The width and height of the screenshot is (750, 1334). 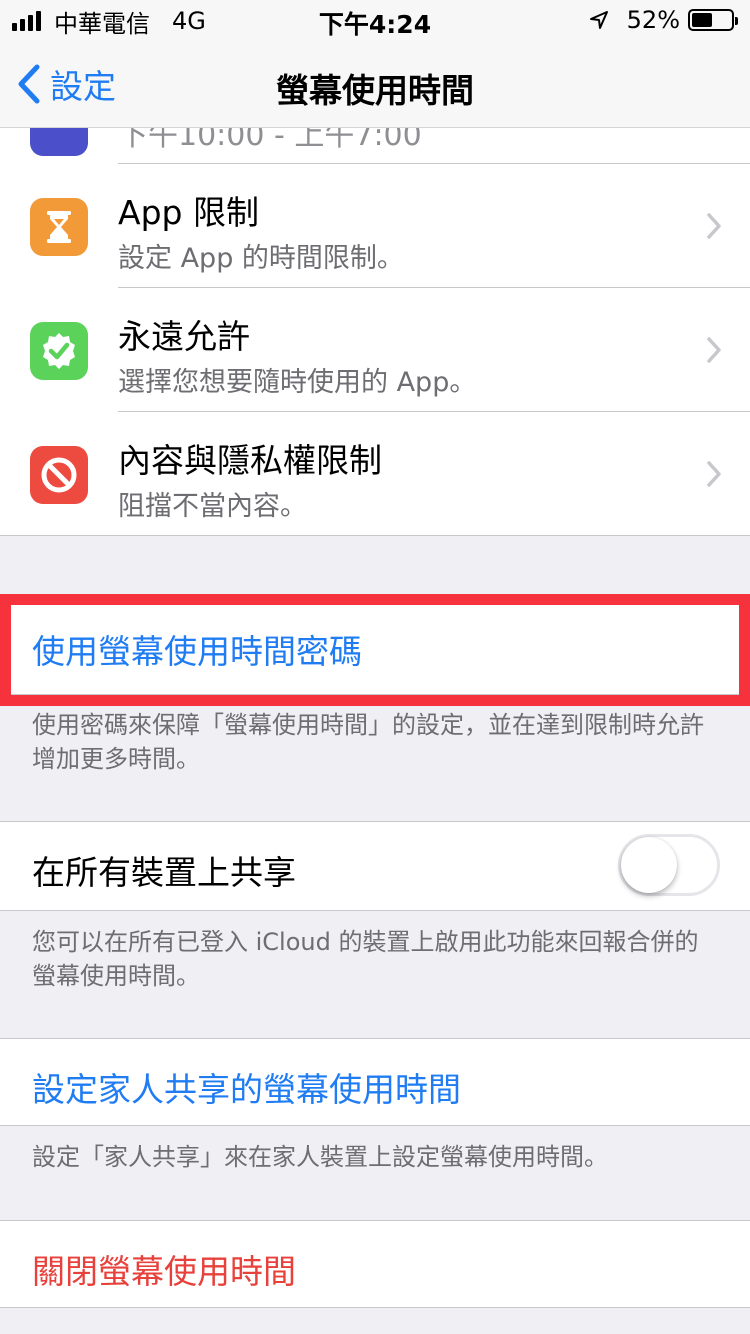 I want to click on share-across-devices-toggle, so click(x=669, y=865).